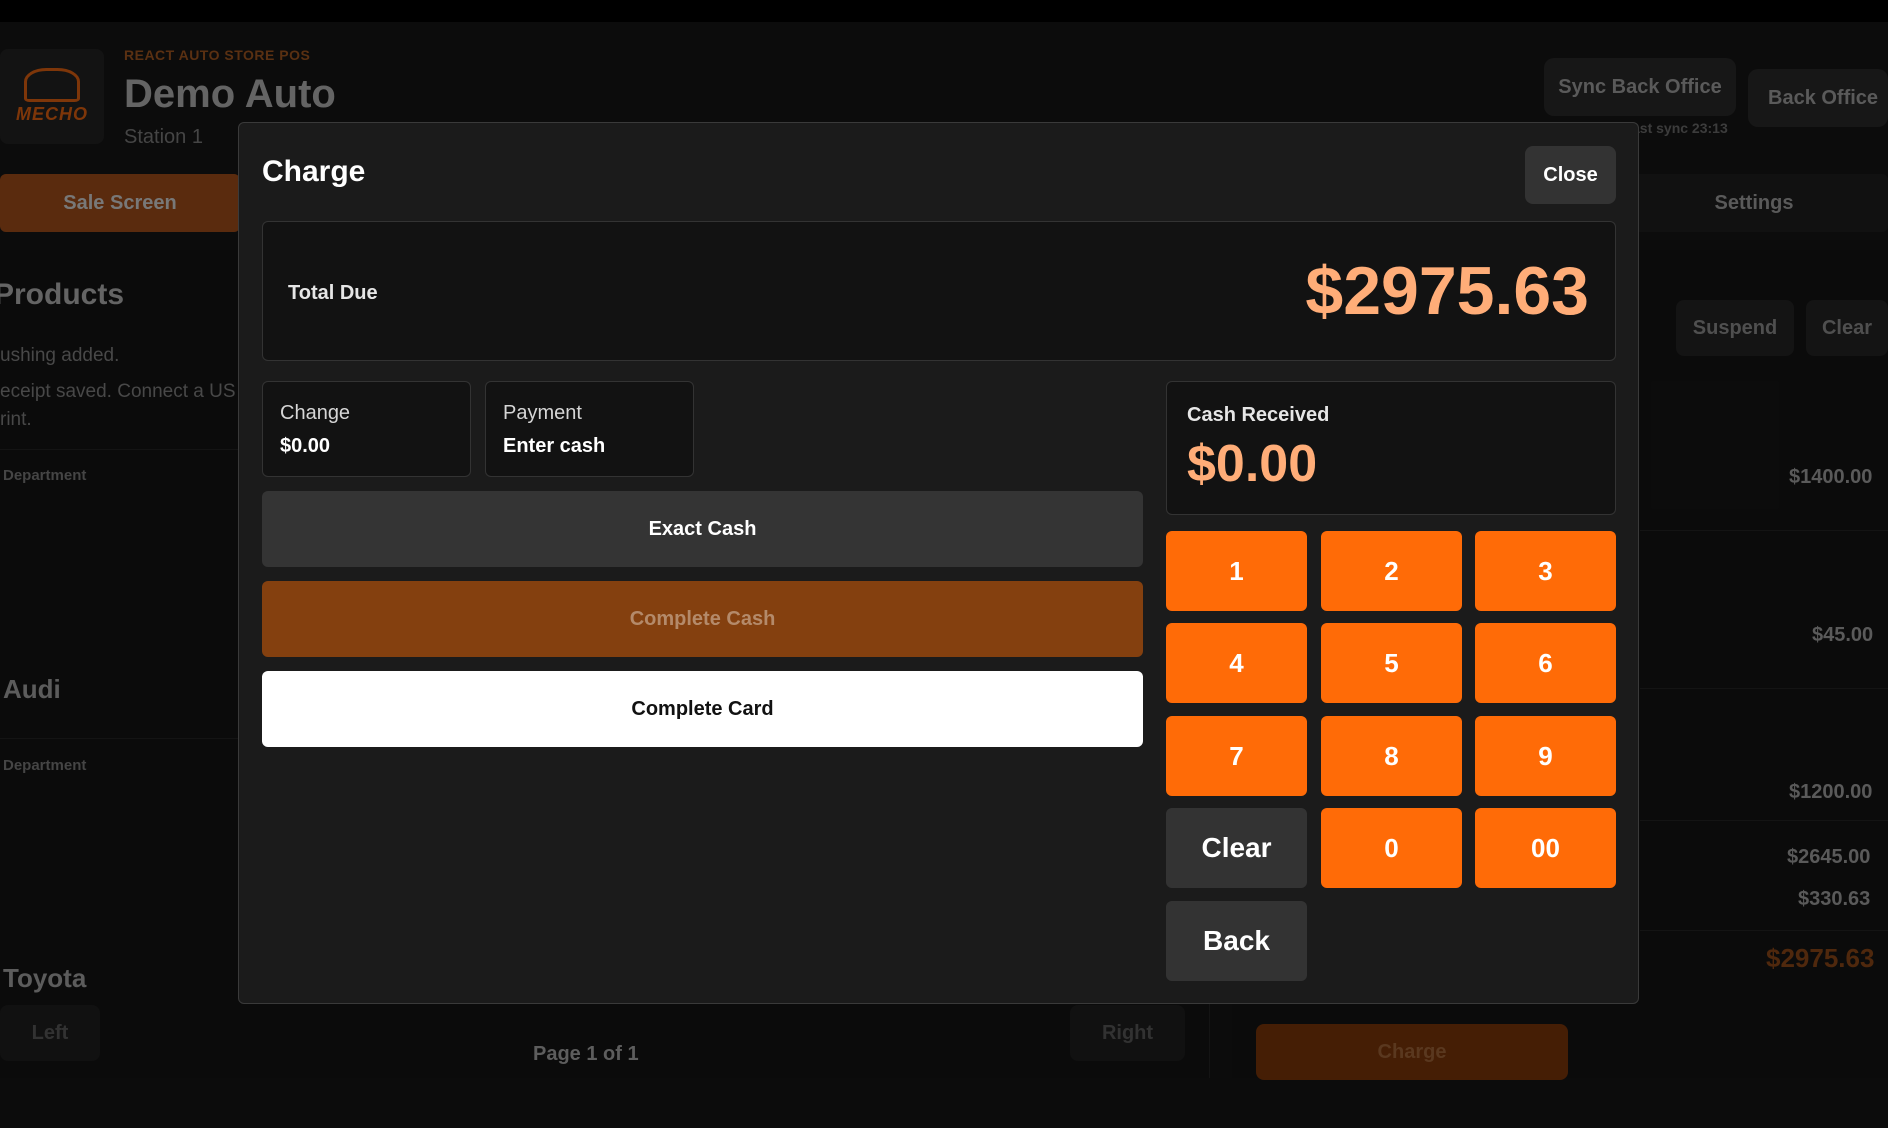  Describe the element at coordinates (1236, 941) in the screenshot. I see `keypad-back-button: Back` at that location.